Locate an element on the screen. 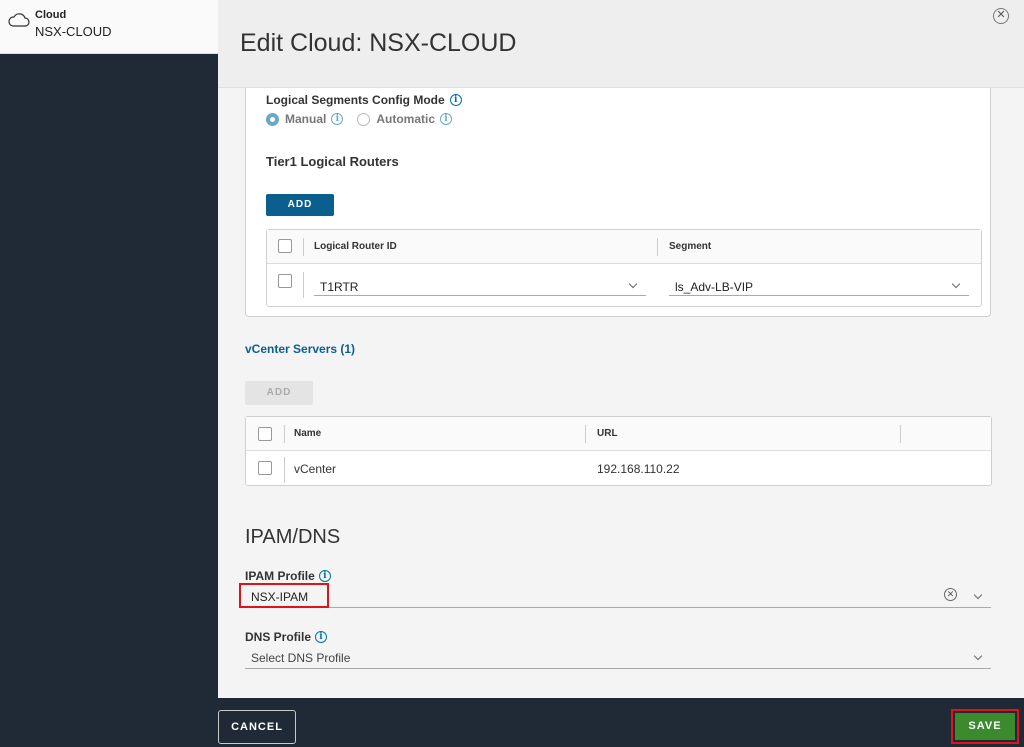 The width and height of the screenshot is (1024, 747). dns-profile-placeholder: Select DNS Profile is located at coordinates (301, 658).